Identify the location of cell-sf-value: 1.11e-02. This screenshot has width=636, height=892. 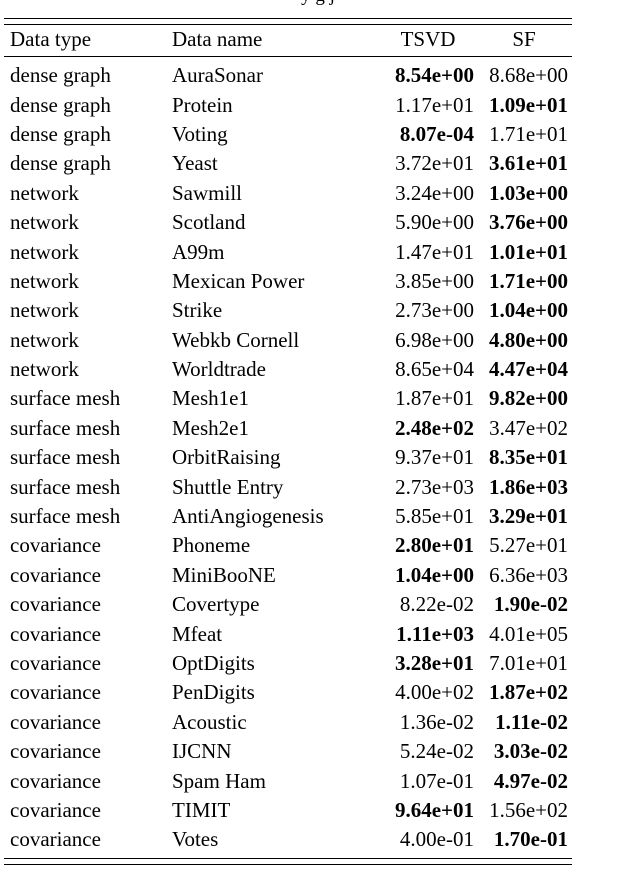
(531, 721).